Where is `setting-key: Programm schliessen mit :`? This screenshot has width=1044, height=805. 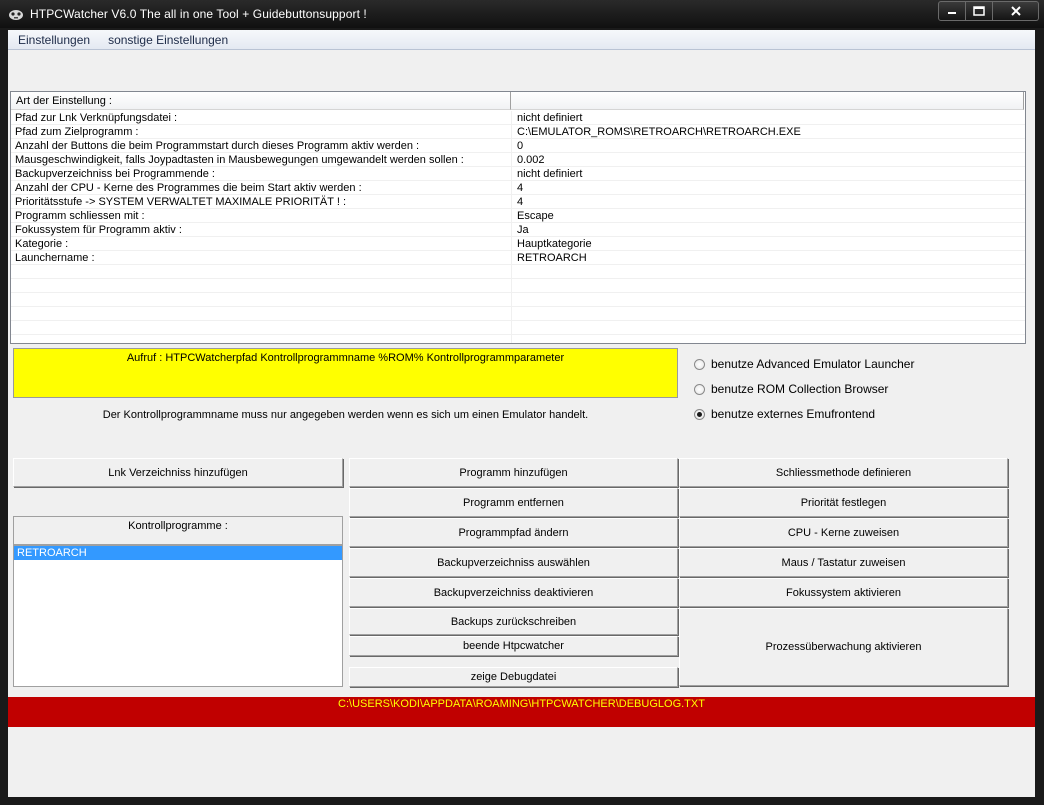
setting-key: Programm schliessen mit : is located at coordinates (80, 216).